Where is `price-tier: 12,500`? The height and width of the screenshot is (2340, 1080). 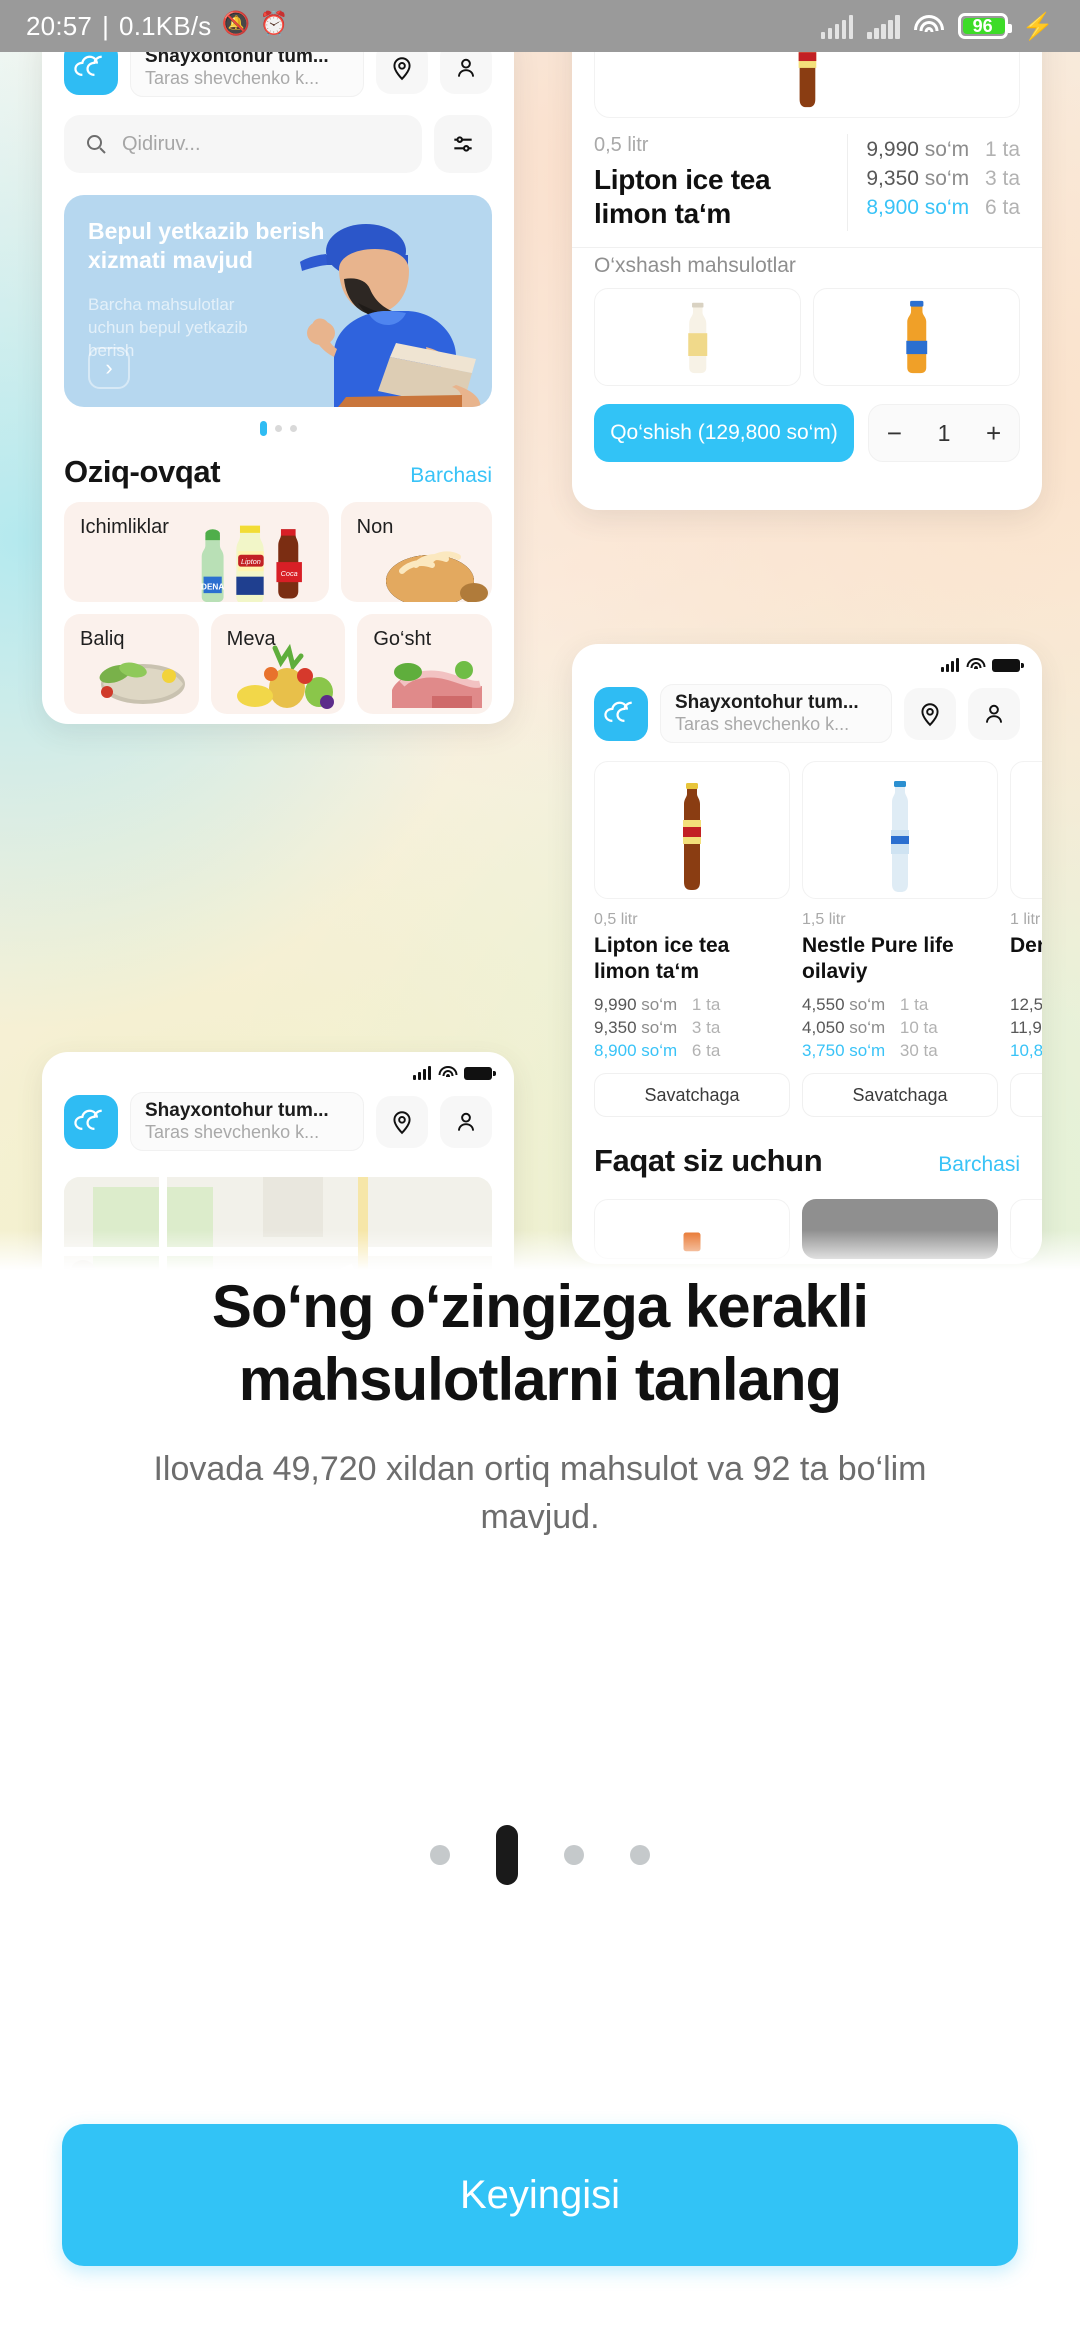 price-tier: 12,500 is located at coordinates (1026, 1005).